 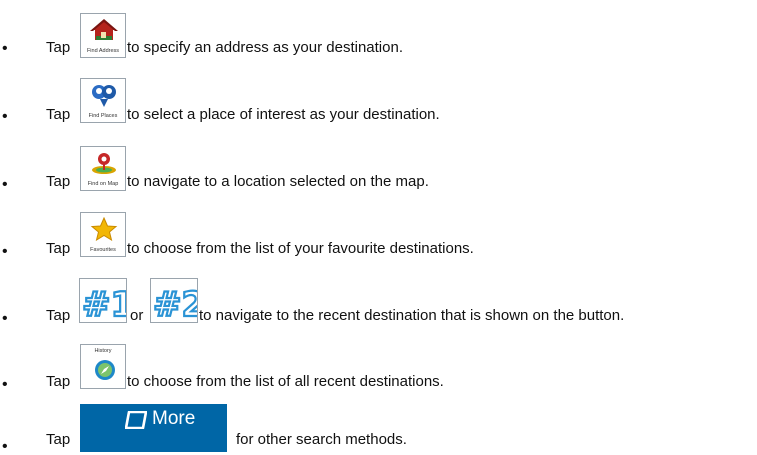 What do you see at coordinates (104, 96) in the screenshot?
I see `people-pin-icon` at bounding box center [104, 96].